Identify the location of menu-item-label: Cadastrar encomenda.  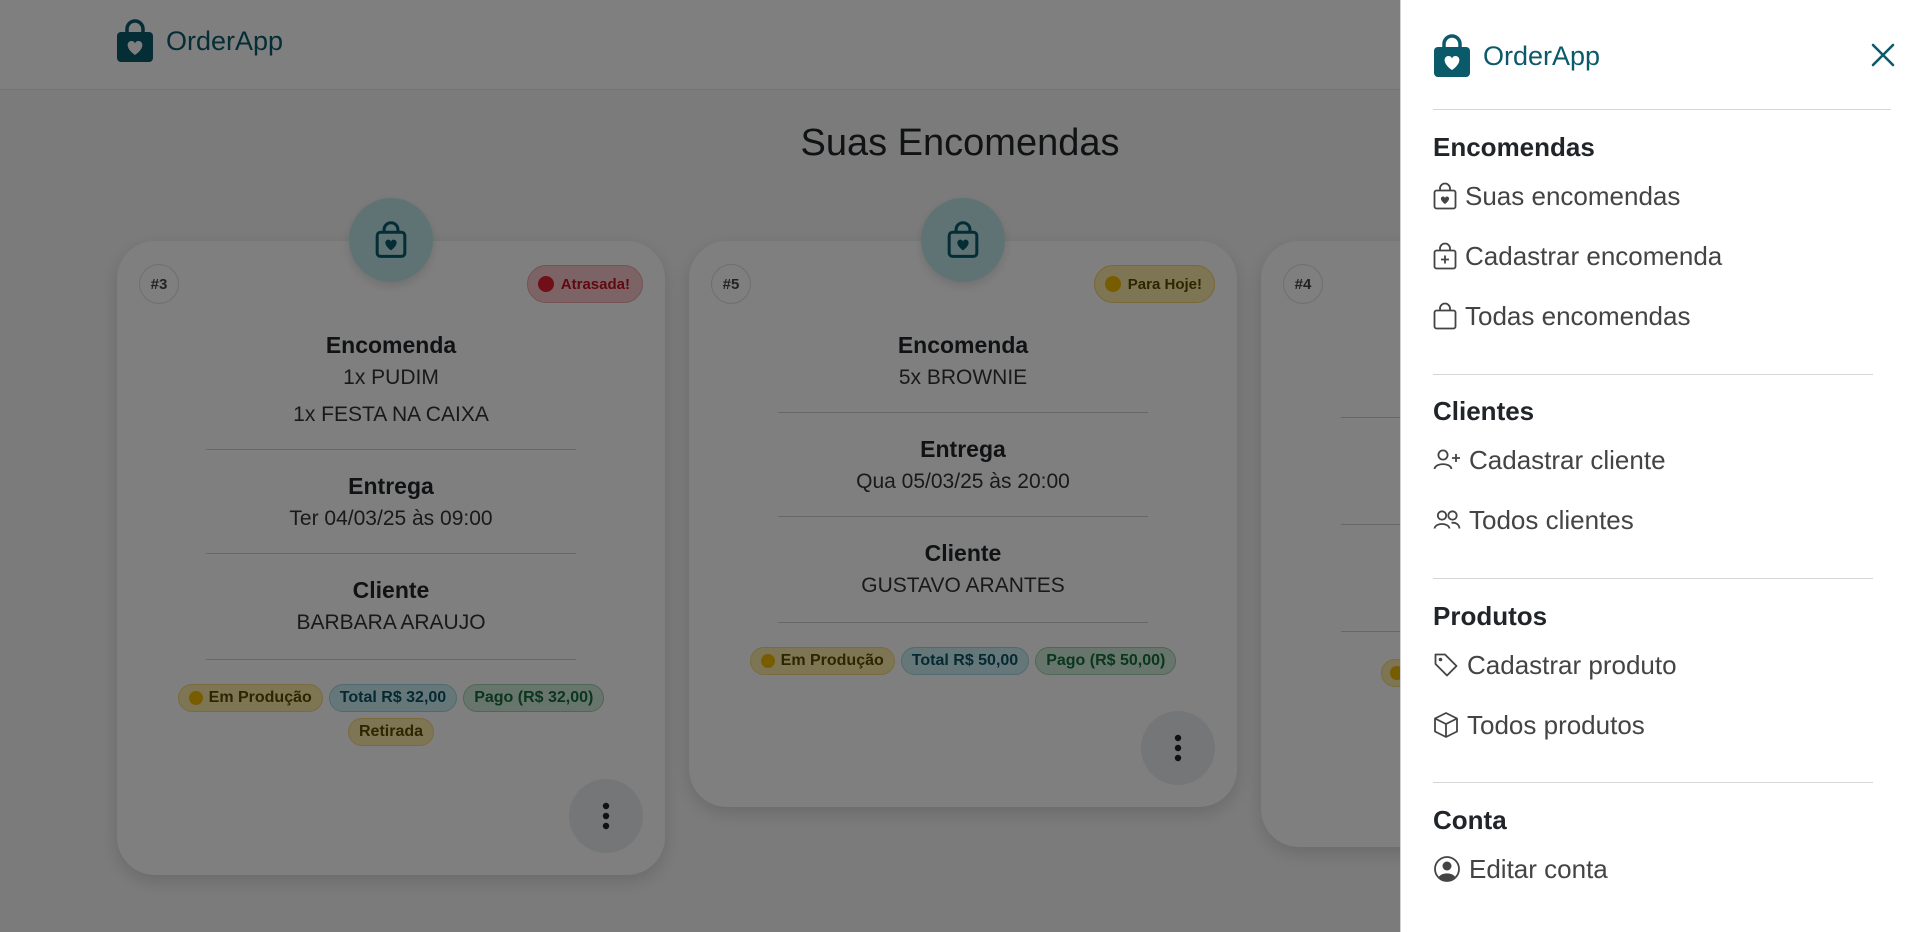
(1594, 255).